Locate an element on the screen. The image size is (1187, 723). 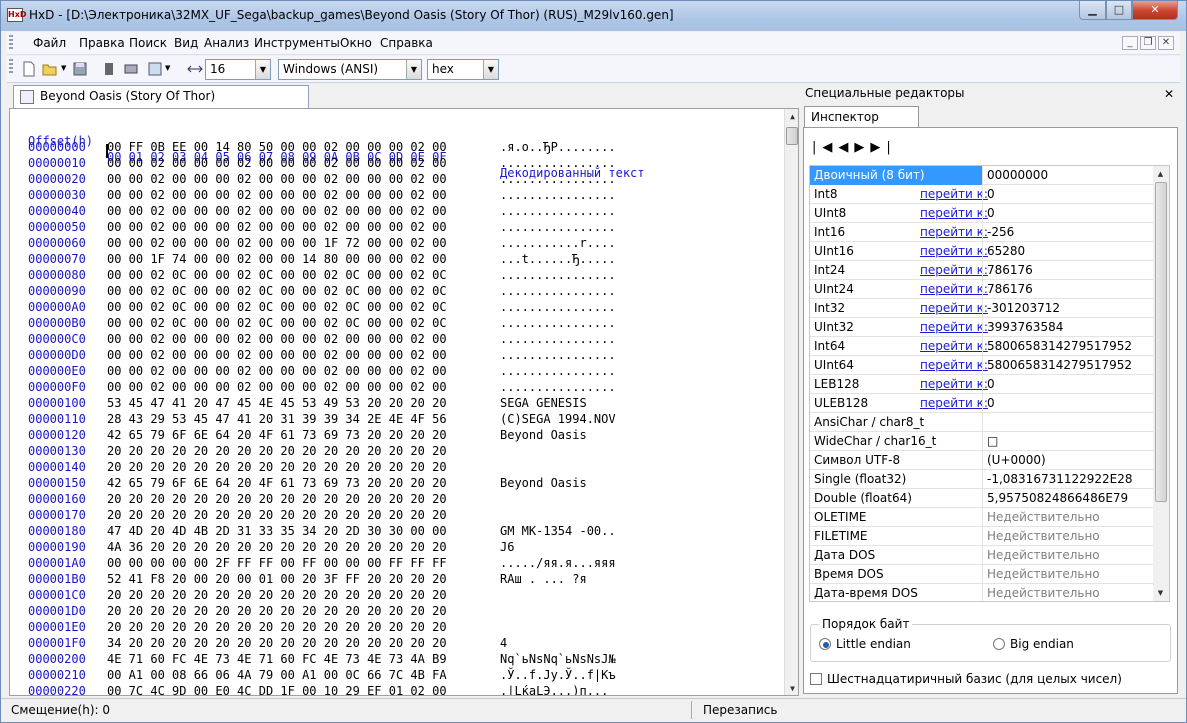
mdi-minimize-icon: _ is located at coordinates (1130, 43).